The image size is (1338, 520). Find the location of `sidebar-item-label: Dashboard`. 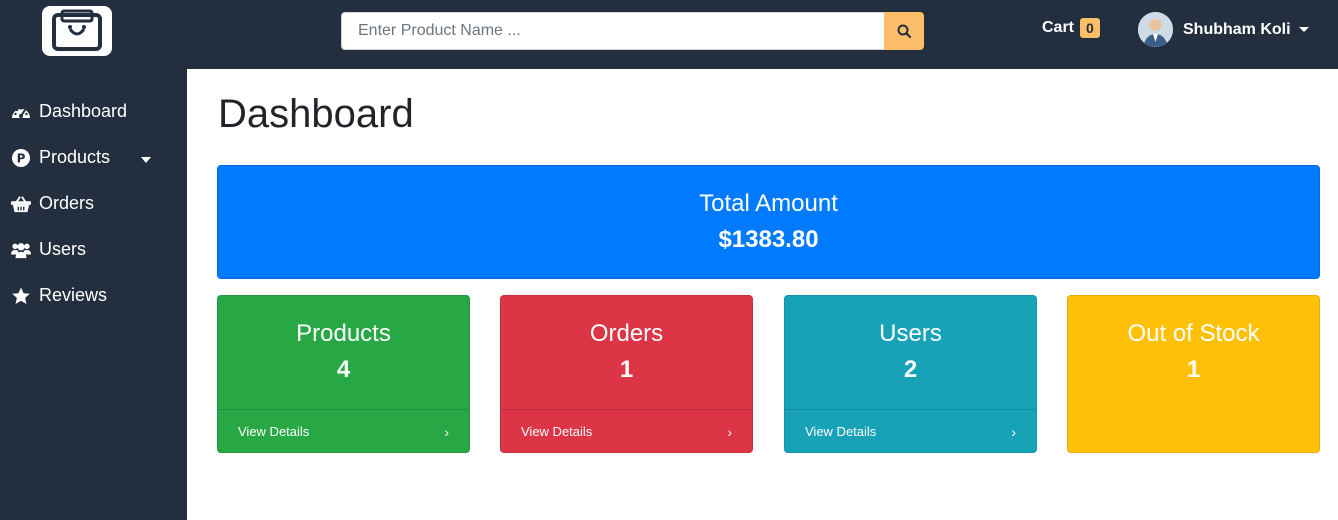

sidebar-item-label: Dashboard is located at coordinates (83, 111).